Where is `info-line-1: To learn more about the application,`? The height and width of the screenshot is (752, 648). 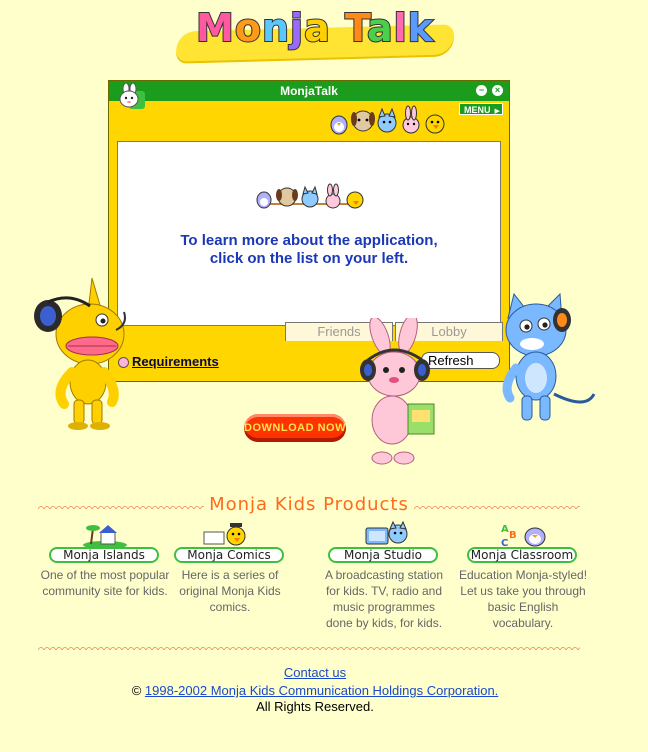
info-line-1: To learn more about the application, is located at coordinates (309, 240).